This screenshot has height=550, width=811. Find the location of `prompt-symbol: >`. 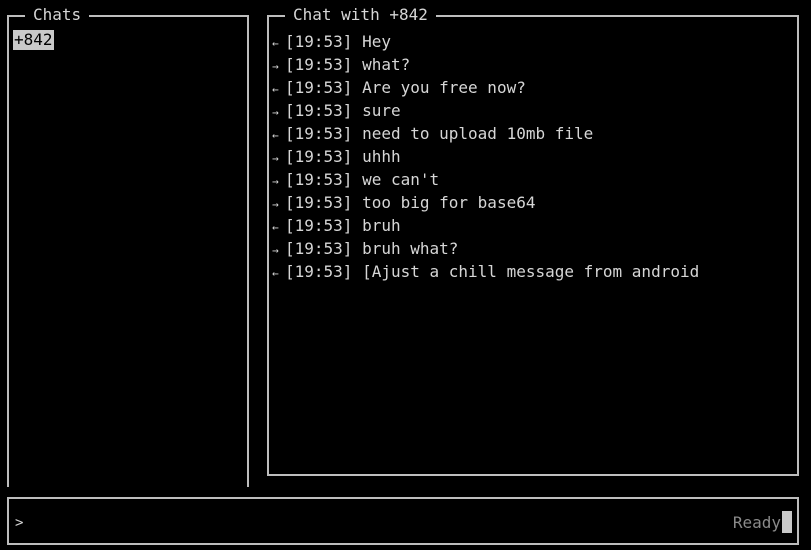

prompt-symbol: > is located at coordinates (19, 523).